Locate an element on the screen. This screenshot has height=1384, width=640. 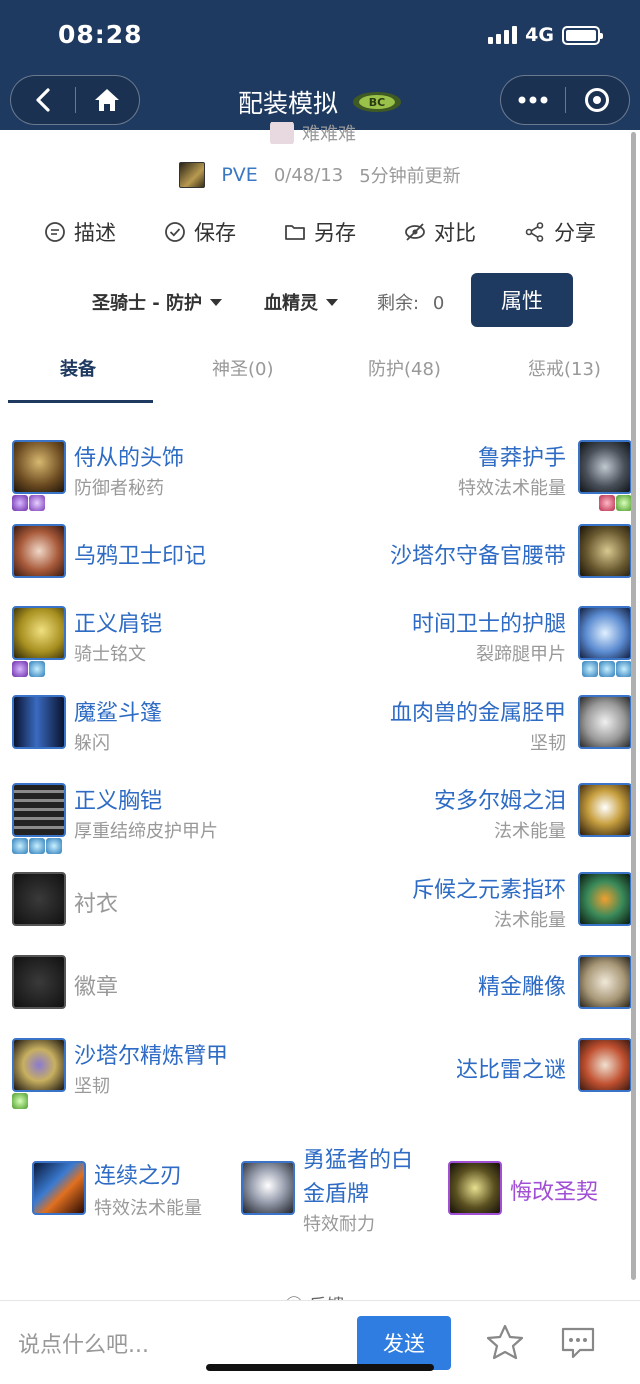
author-name: 难难难 is located at coordinates (329, 134).